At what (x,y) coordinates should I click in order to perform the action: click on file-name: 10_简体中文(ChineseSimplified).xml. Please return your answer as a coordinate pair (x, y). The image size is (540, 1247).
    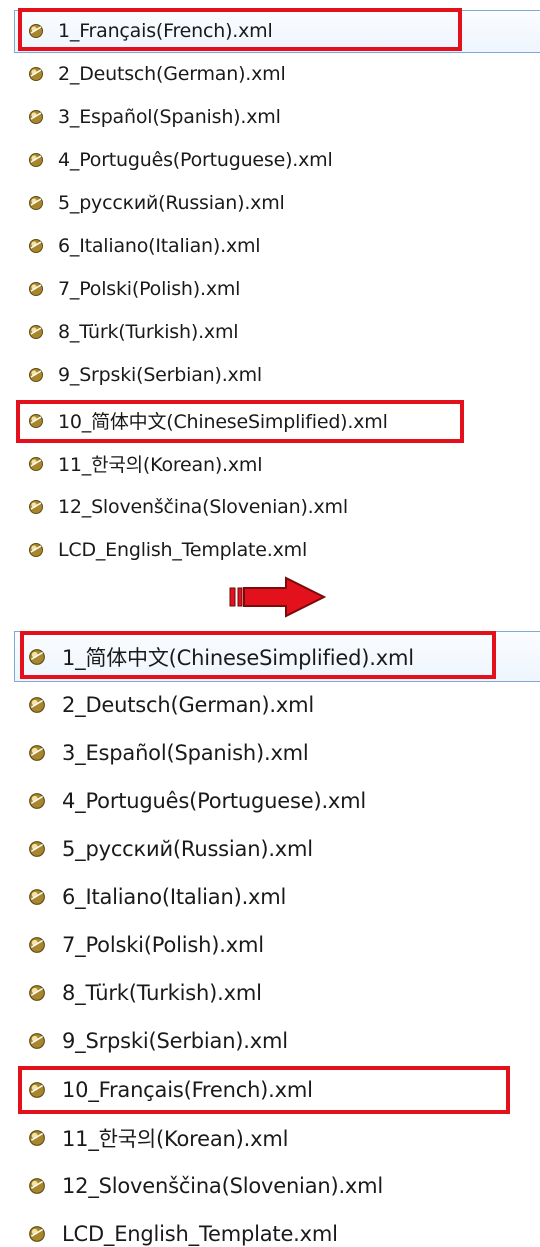
    Looking at the image, I should click on (223, 422).